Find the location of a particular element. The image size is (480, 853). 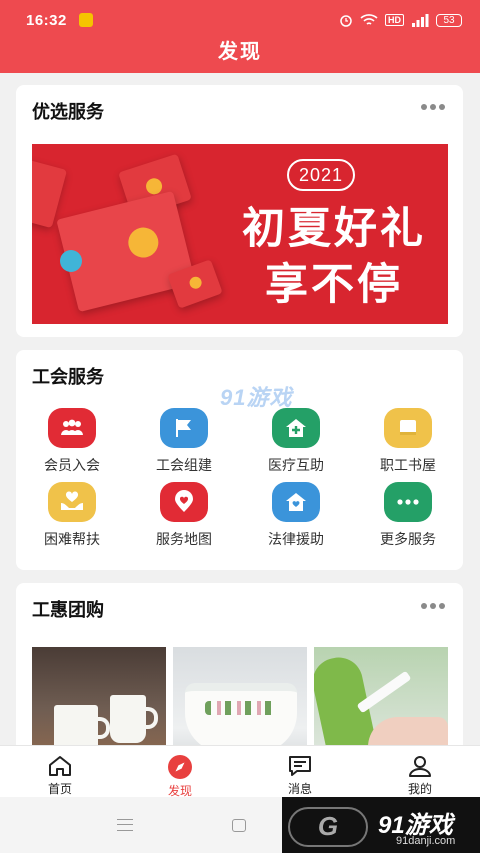

blue-ball-decoration is located at coordinates (71, 261).